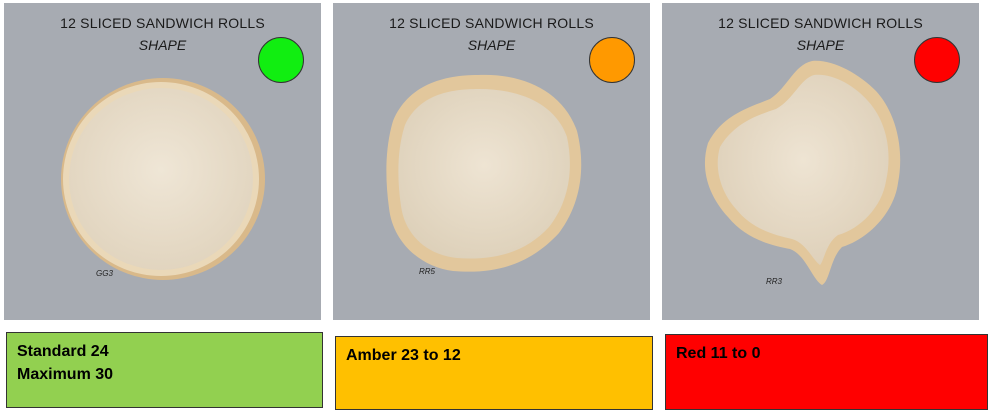 Image resolution: width=992 pixels, height=414 pixels. Describe the element at coordinates (427, 271) in the screenshot. I see `sample-code: RR5` at that location.